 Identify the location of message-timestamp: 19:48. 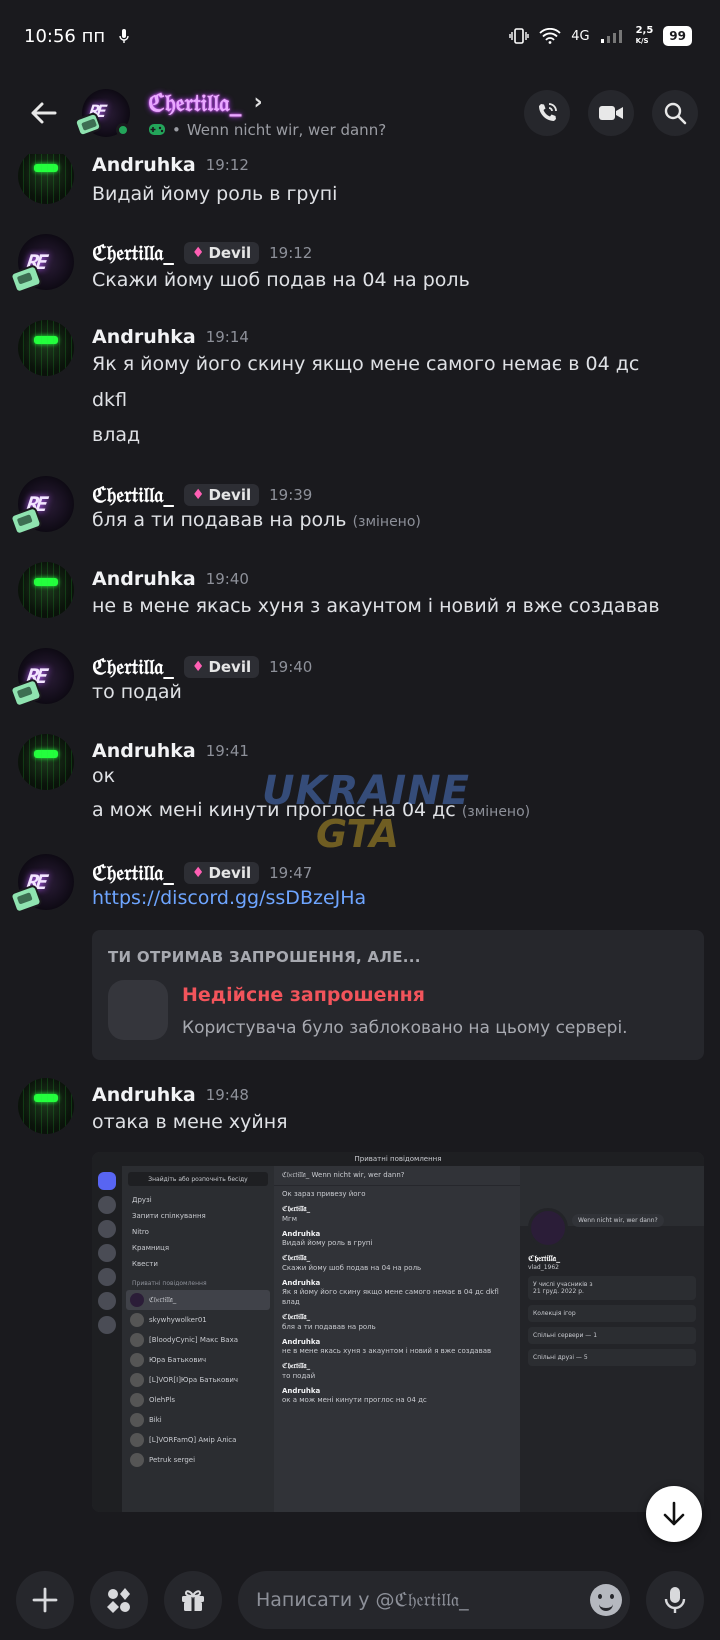
(227, 1095).